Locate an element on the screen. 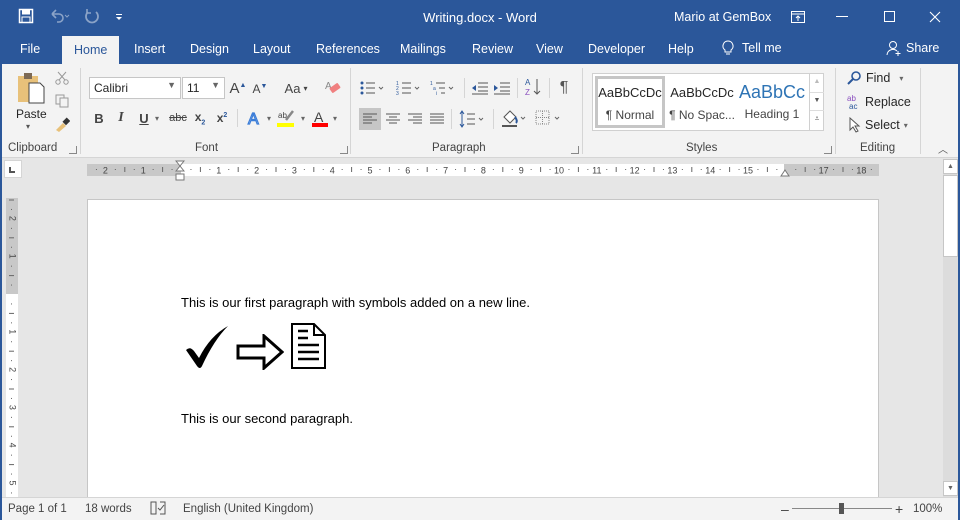 The image size is (960, 520). underline-button: U is located at coordinates (144, 118).